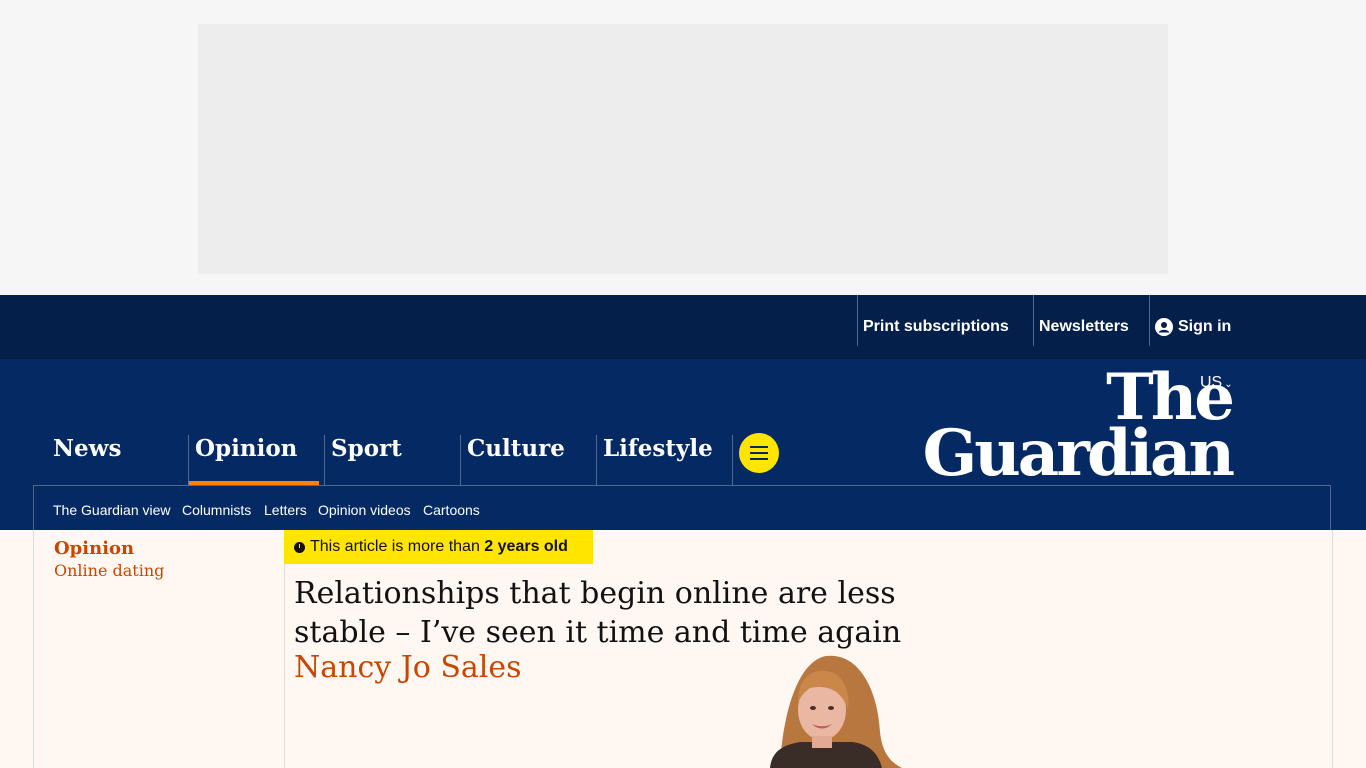  What do you see at coordinates (1332, 649) in the screenshot?
I see `right-column-border` at bounding box center [1332, 649].